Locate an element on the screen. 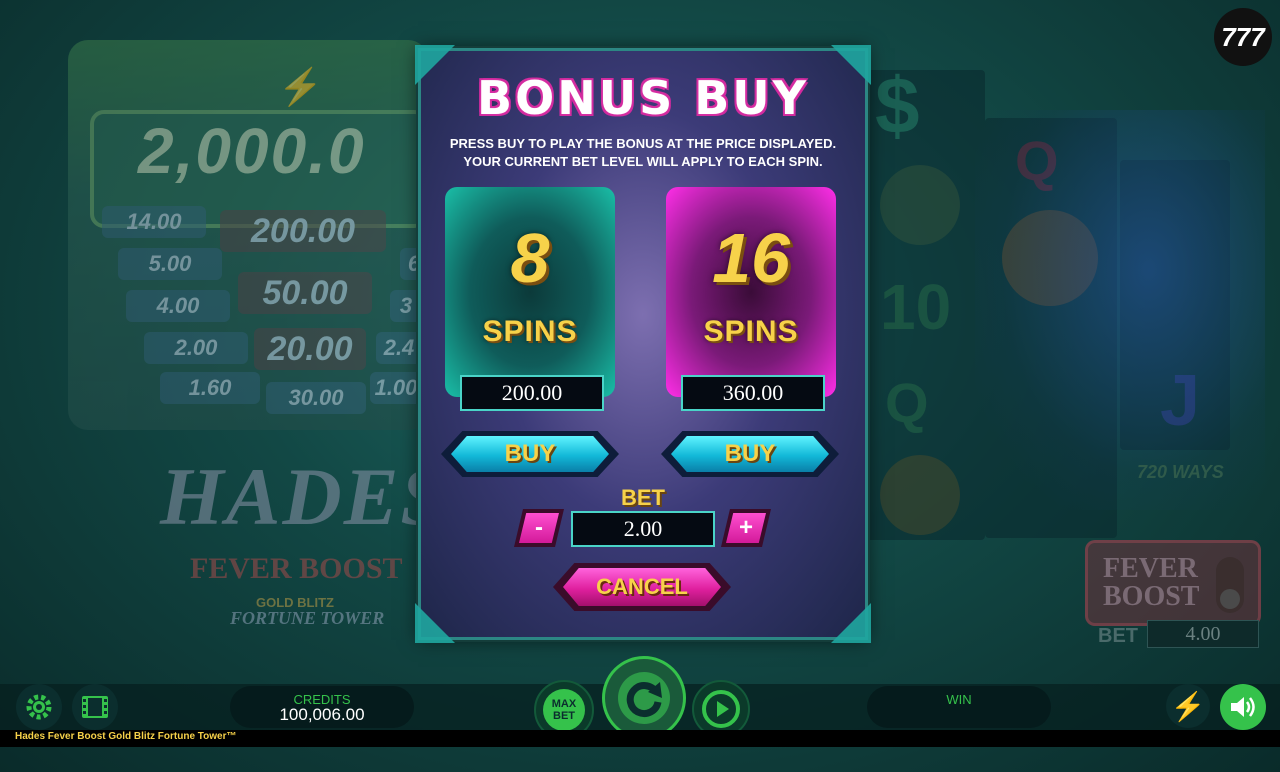 The height and width of the screenshot is (772, 1280). fever-boost-label: FEVER BOOST is located at coordinates (1151, 583).